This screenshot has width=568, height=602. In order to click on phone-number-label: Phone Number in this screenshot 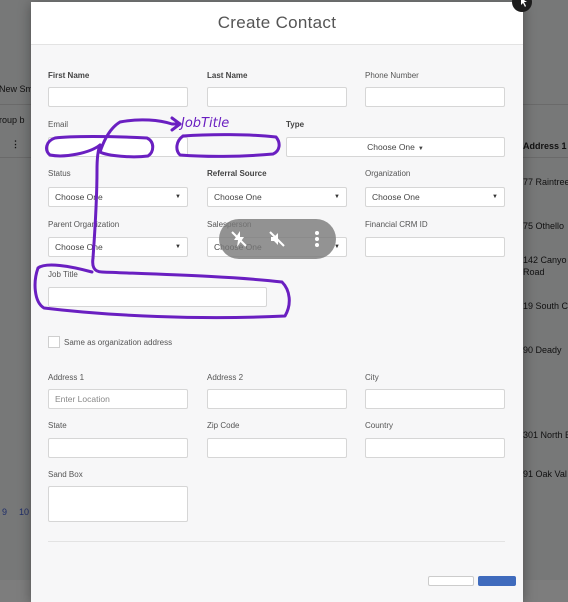, I will do `click(392, 75)`.